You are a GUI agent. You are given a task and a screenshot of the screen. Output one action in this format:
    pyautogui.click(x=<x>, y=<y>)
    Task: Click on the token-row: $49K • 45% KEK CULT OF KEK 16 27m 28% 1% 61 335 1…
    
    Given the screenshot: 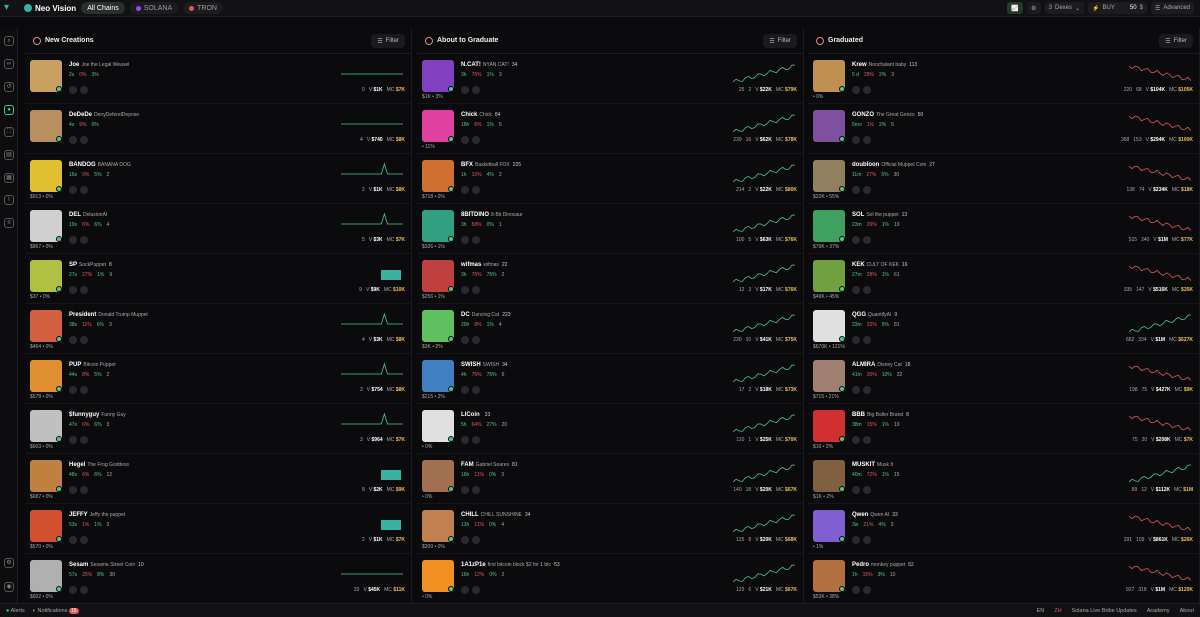 What is the action you would take?
    pyautogui.click(x=1003, y=279)
    